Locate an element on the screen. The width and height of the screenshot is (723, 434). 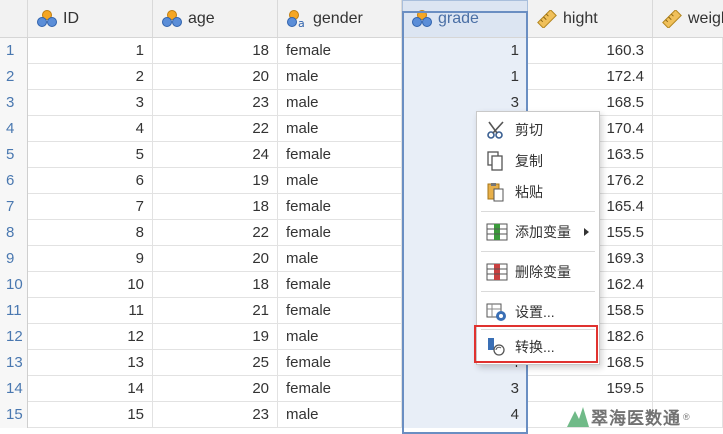
cell-id: 3 is located at coordinates (90, 103).